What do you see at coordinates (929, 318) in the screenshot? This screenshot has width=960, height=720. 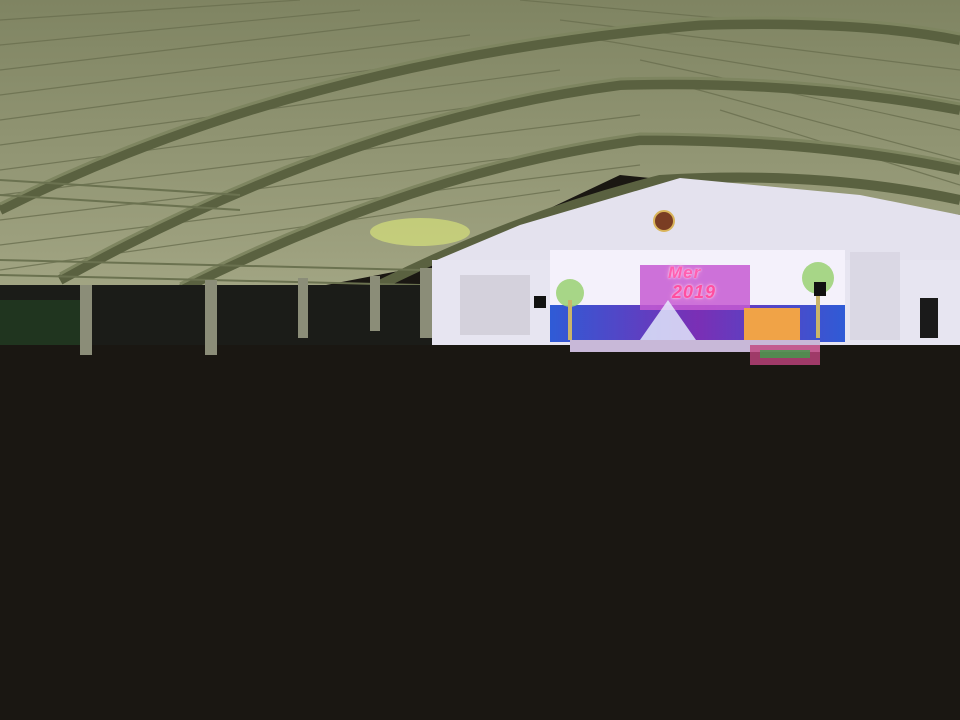 I see `speaker-tower` at bounding box center [929, 318].